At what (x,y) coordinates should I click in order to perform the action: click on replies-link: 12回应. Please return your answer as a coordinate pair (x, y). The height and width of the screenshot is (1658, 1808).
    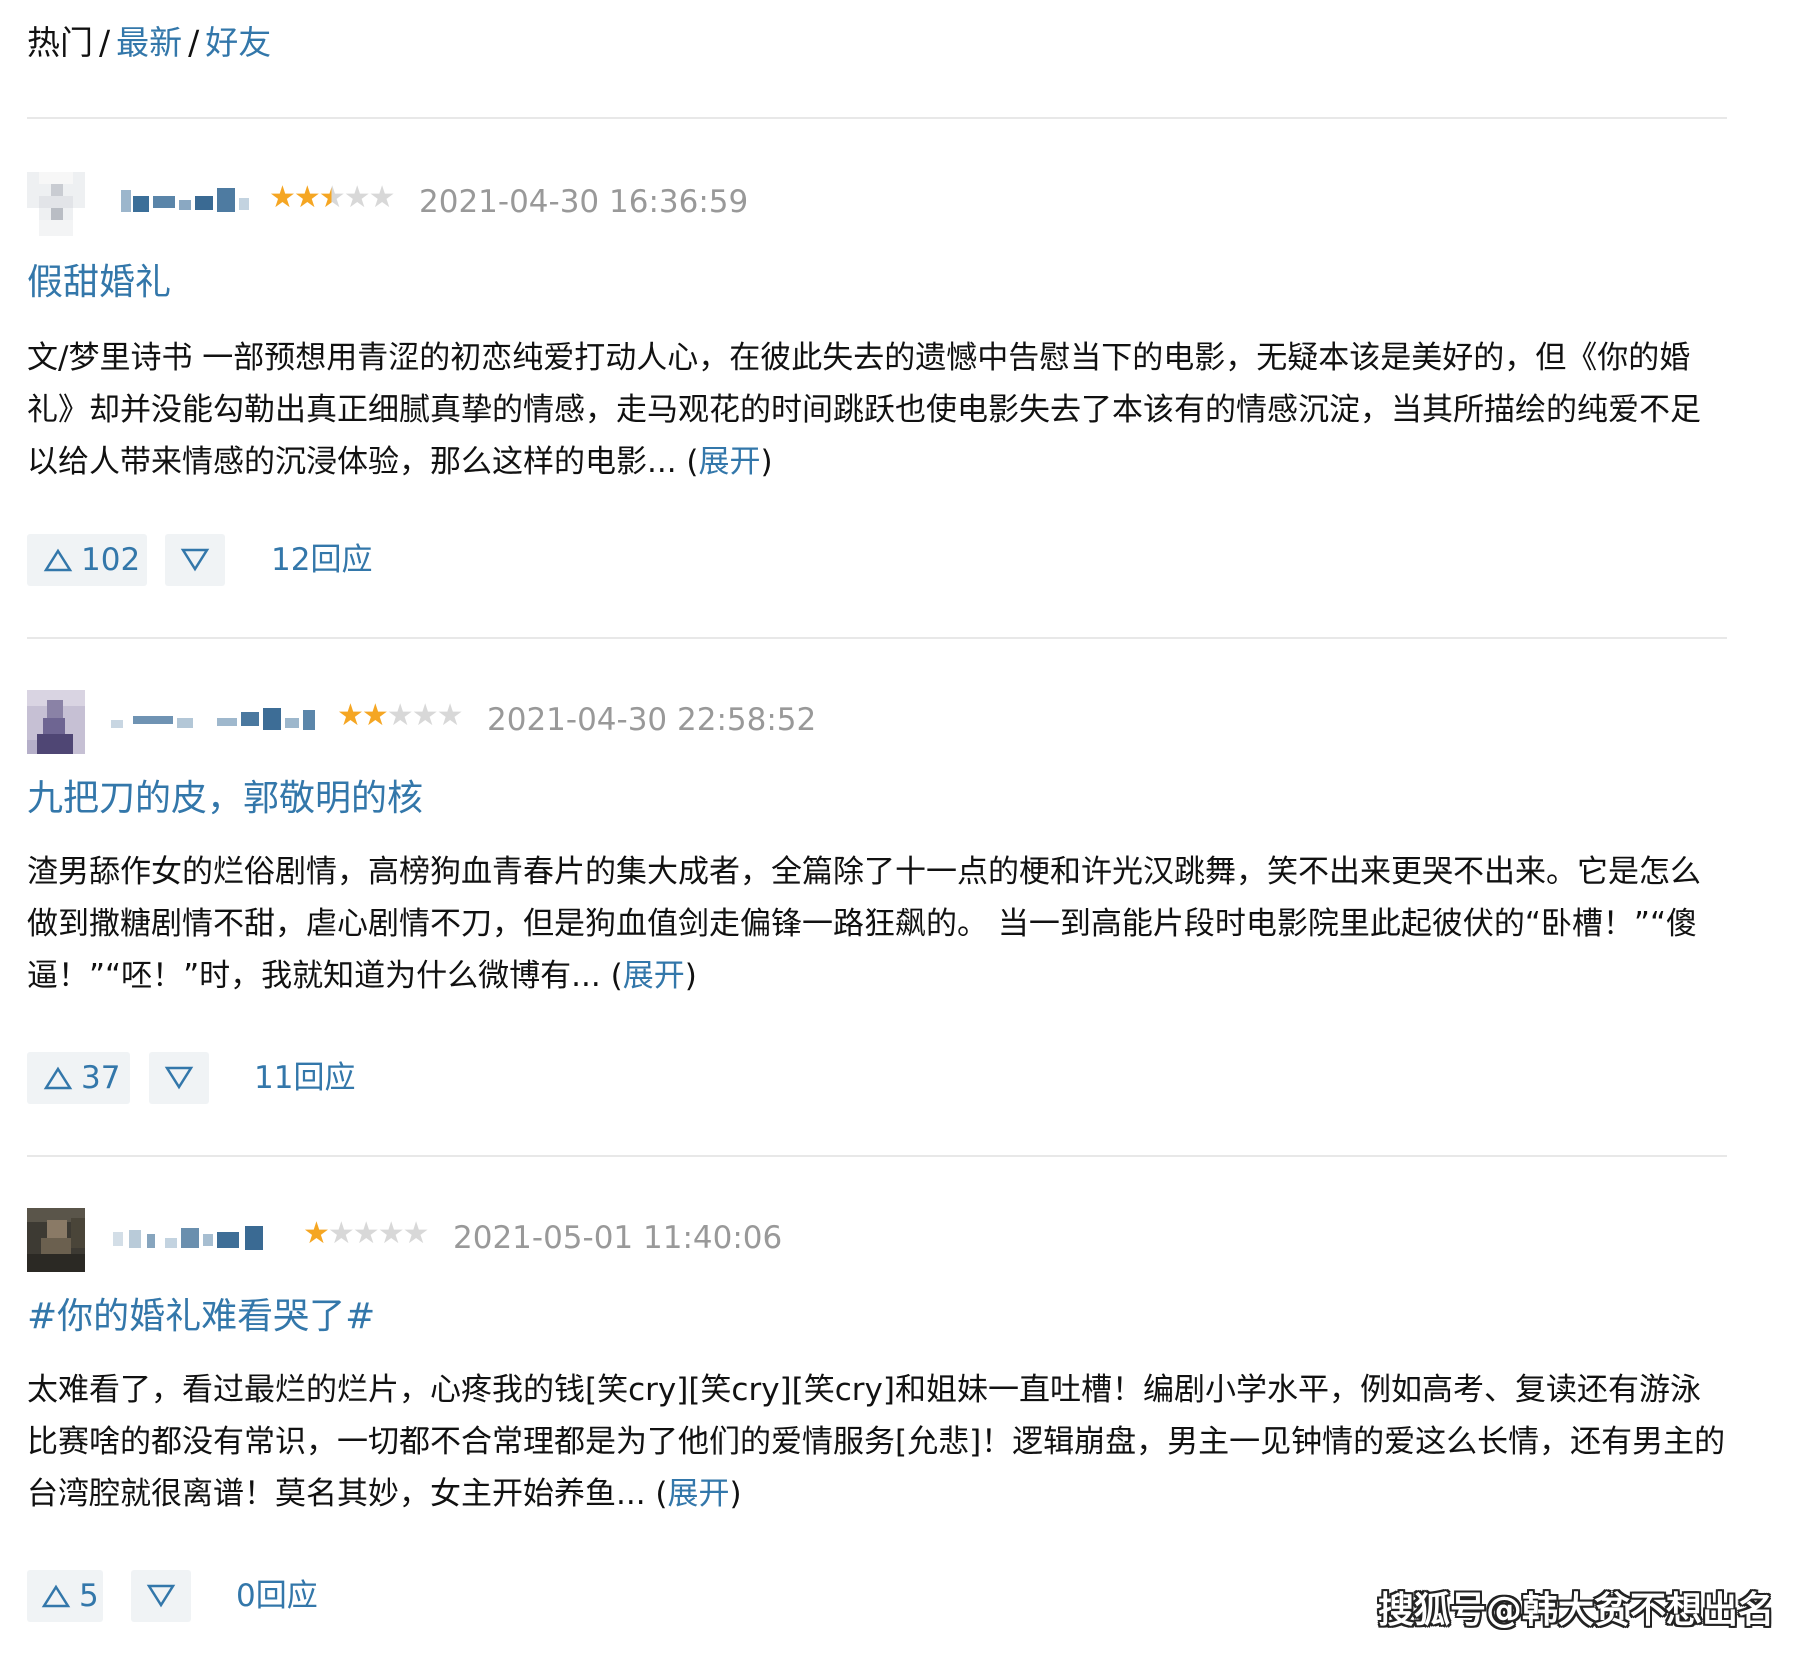
    Looking at the image, I should click on (321, 560).